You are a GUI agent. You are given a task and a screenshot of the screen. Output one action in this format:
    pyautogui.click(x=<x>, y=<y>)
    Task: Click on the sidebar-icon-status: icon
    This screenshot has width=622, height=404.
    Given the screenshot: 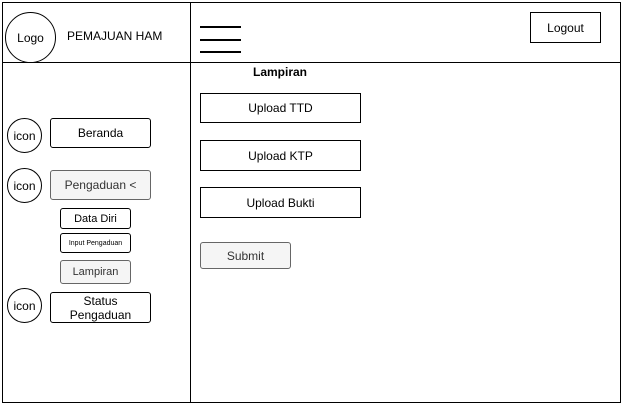 What is the action you would take?
    pyautogui.click(x=24, y=305)
    